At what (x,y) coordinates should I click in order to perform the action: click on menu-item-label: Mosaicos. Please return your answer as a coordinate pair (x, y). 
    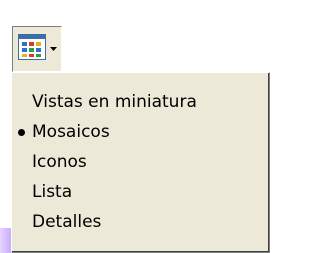
    Looking at the image, I should click on (71, 132).